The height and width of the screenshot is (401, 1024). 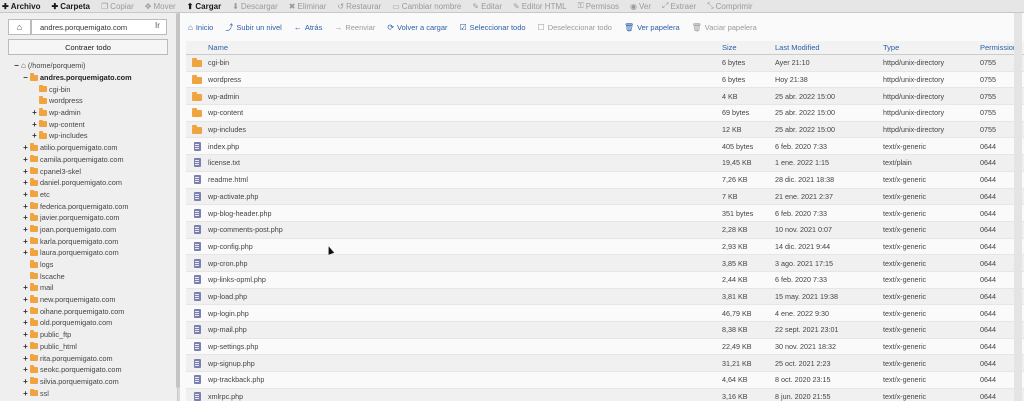 What do you see at coordinates (465, 47) in the screenshot?
I see `header-name: Name` at bounding box center [465, 47].